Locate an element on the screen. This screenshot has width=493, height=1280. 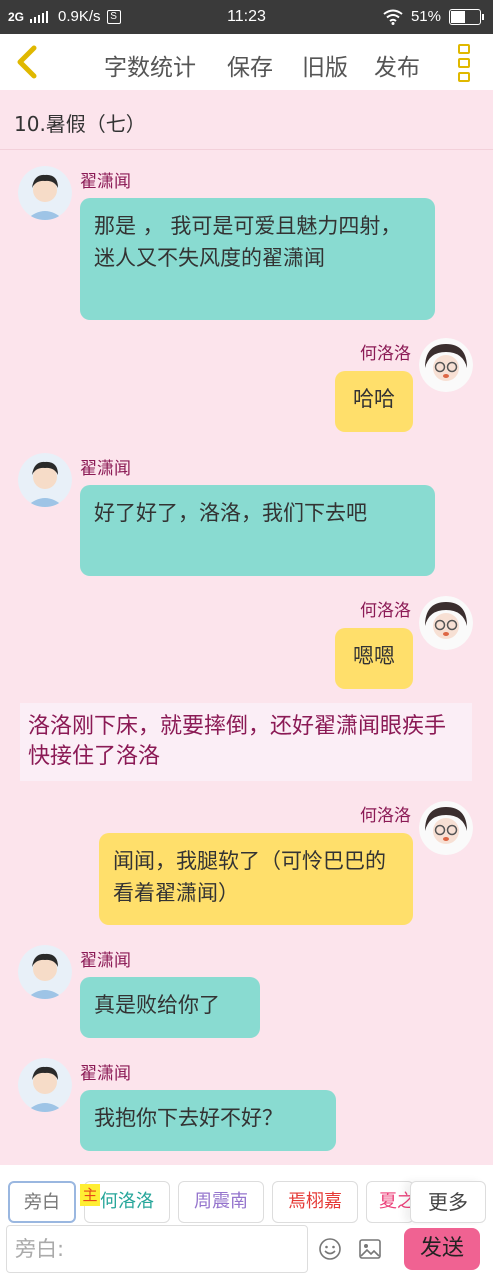
wifi-icon is located at coordinates (393, 17).